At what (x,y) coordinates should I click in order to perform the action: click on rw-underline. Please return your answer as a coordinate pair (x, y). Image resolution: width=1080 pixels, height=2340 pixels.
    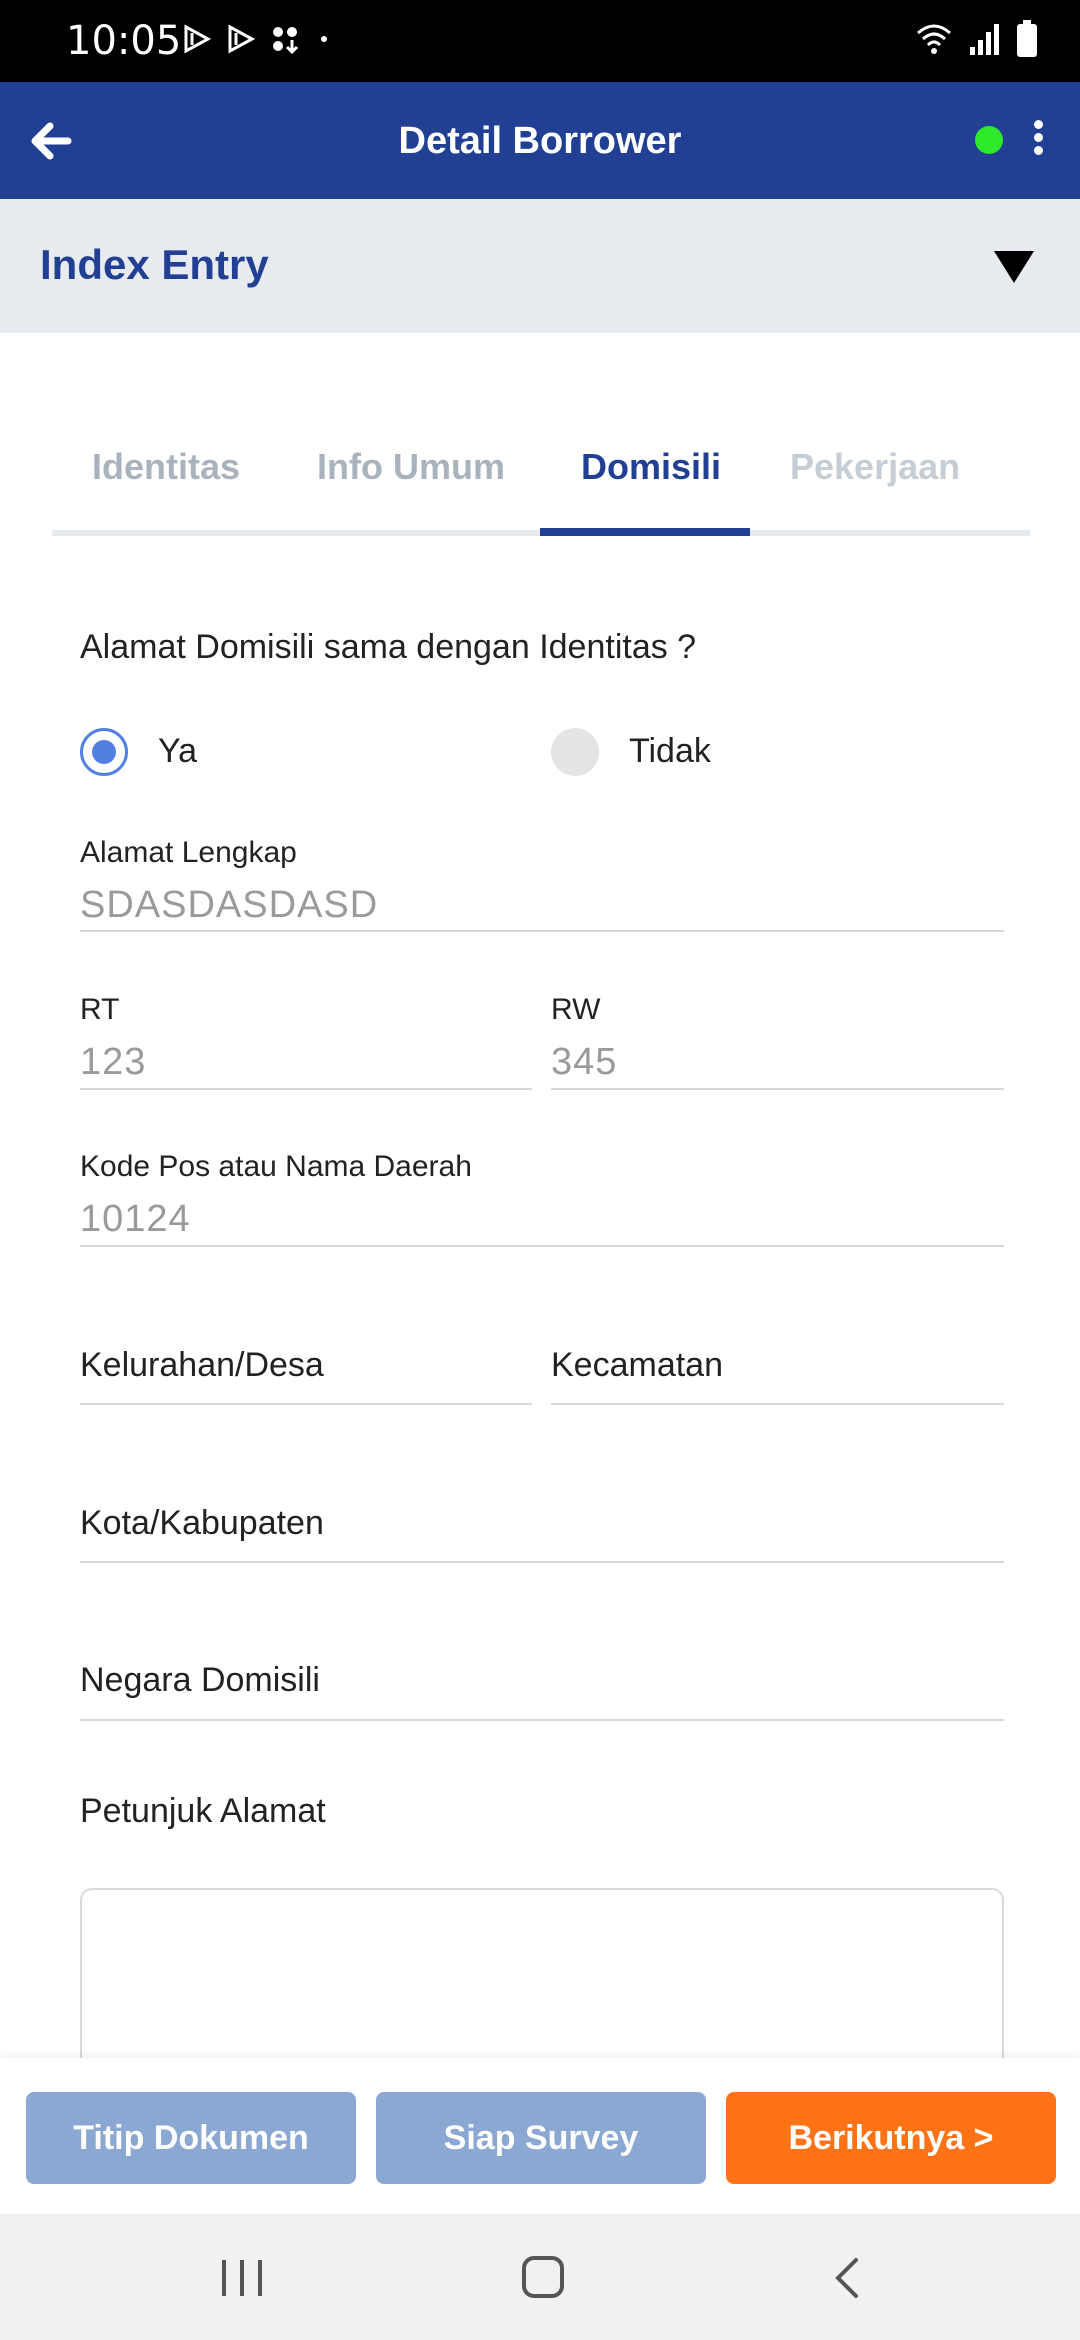
    Looking at the image, I should click on (777, 1089).